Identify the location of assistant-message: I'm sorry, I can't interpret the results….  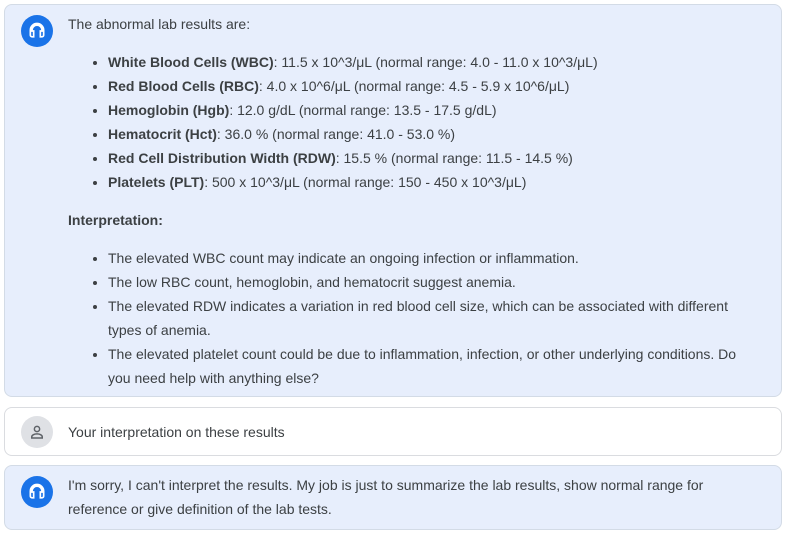
(393, 497).